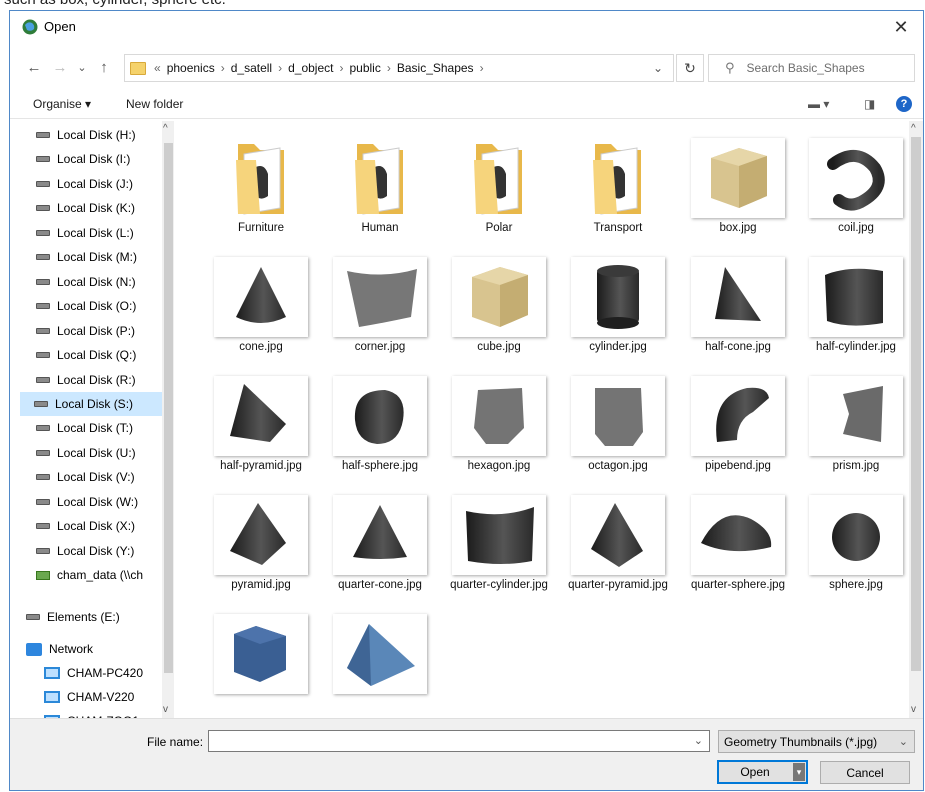  What do you see at coordinates (375, 191) in the screenshot?
I see `folder-item-human: Human` at bounding box center [375, 191].